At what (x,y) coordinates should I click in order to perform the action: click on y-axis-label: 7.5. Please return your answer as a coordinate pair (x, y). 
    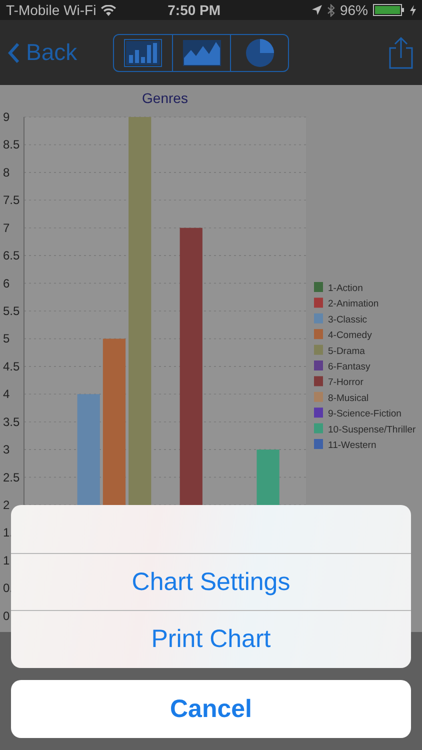
    Looking at the image, I should click on (11, 200).